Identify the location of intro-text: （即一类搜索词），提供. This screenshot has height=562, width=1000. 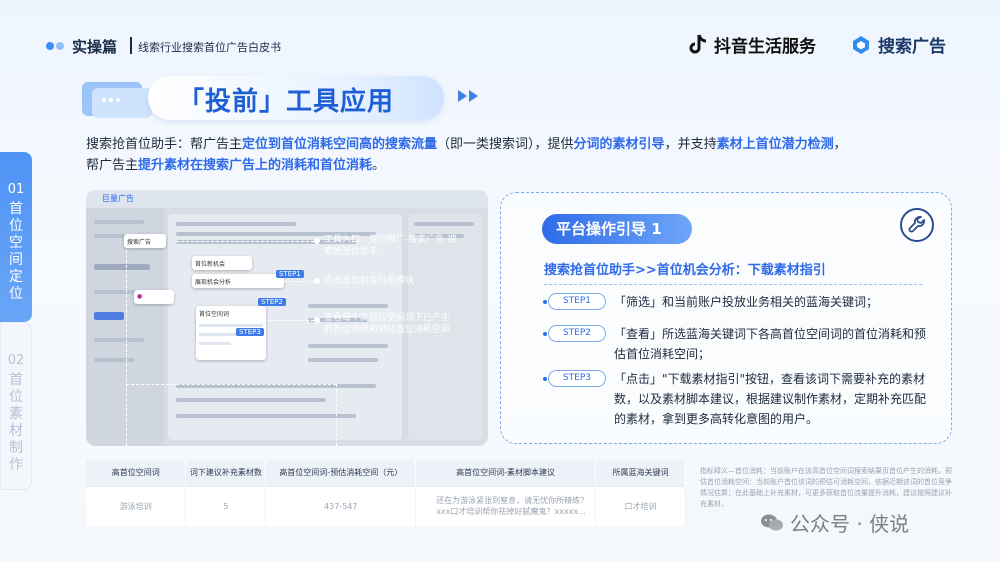
(505, 144).